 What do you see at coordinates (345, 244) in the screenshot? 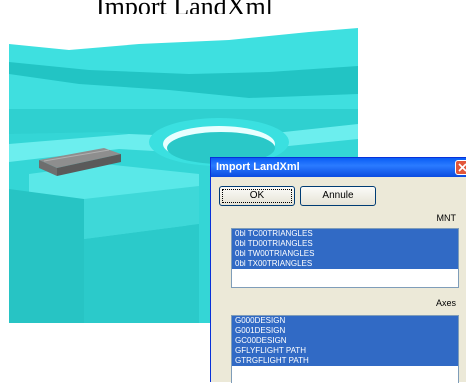
I see `list-item: 0bl TD00TRIANGLES` at bounding box center [345, 244].